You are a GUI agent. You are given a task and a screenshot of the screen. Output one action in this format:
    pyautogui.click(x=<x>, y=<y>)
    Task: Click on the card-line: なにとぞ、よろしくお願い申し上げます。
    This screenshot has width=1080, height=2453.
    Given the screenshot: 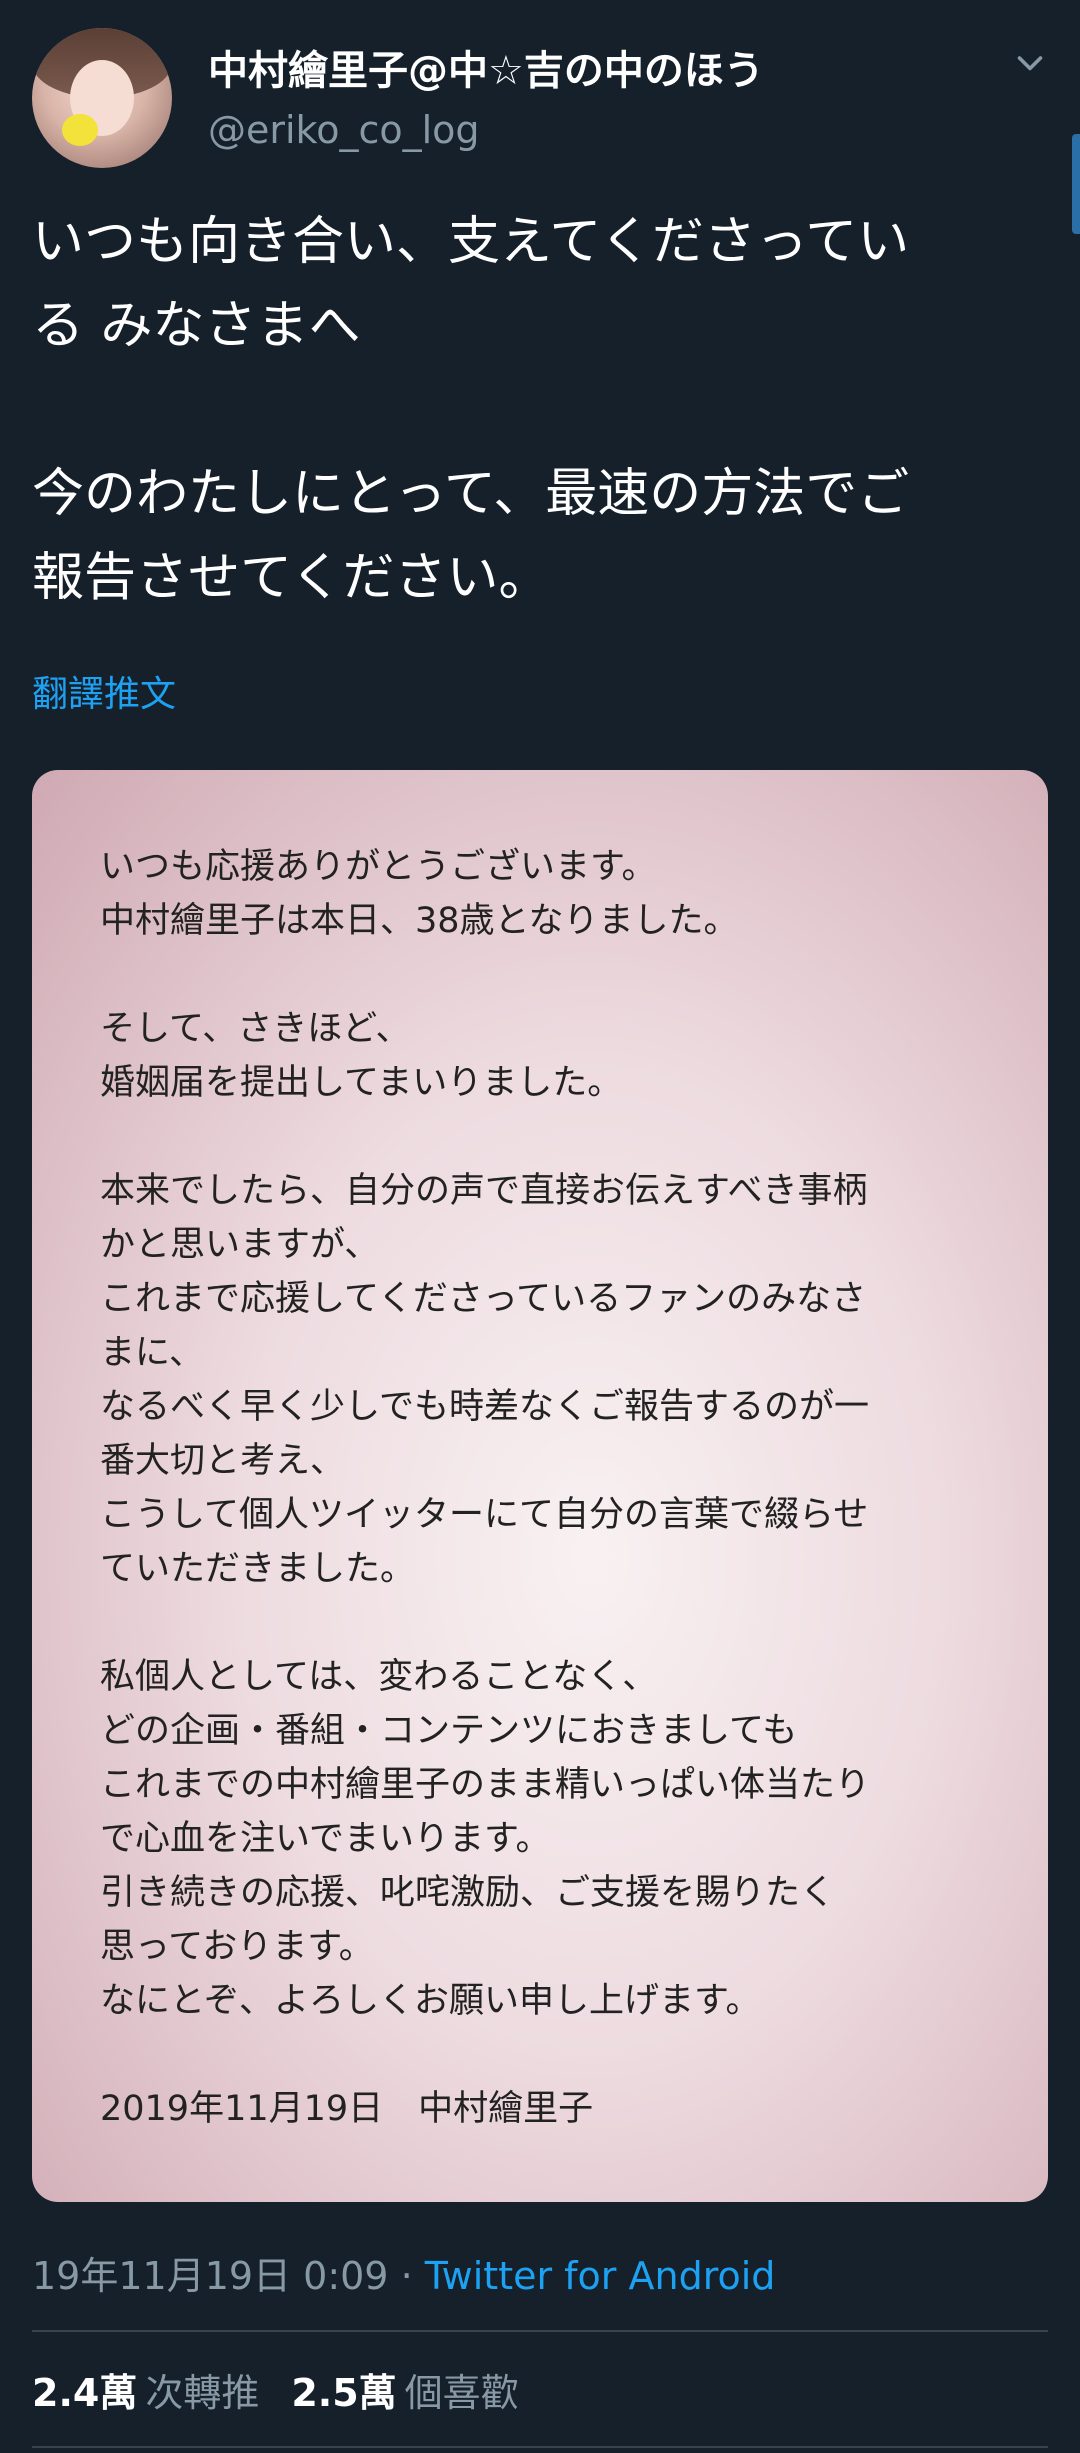 What is the action you would take?
    pyautogui.click(x=430, y=2001)
    